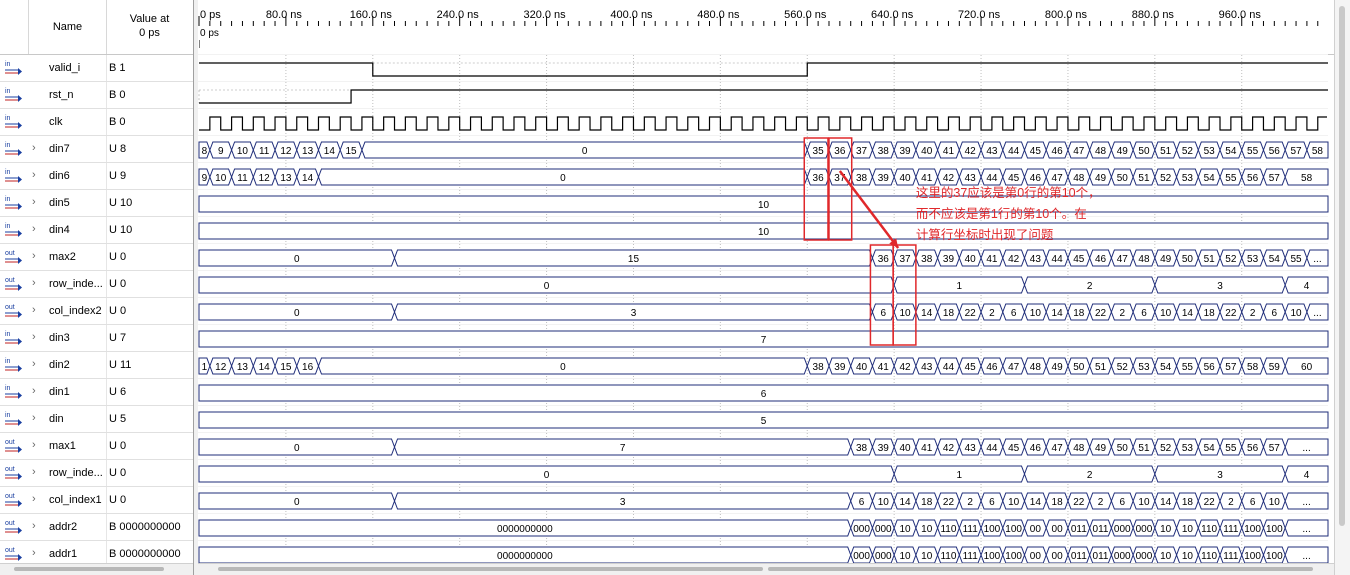  Describe the element at coordinates (1079, 259) in the screenshot. I see `bus-value-label: 45` at that location.